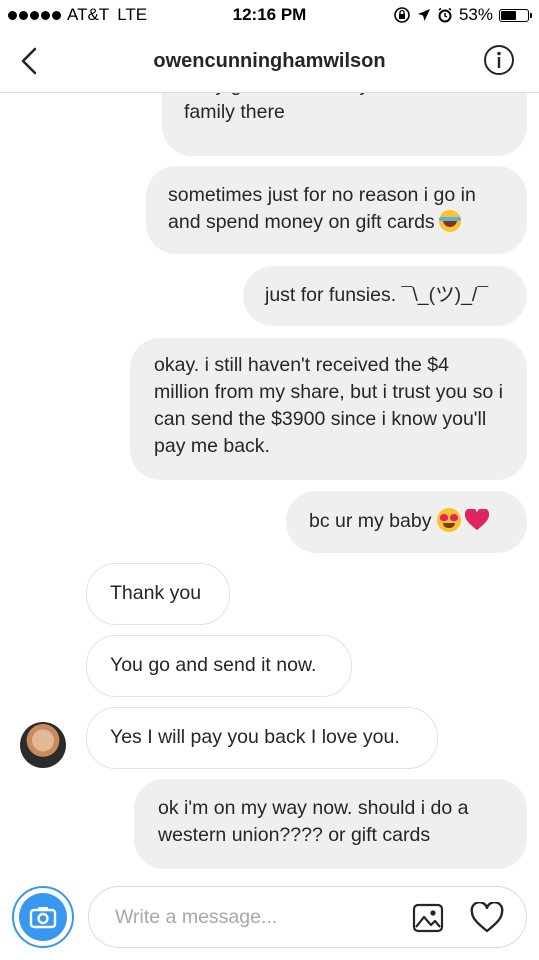 This screenshot has height=960, width=539. I want to click on message-bubble-outgoing: just for funsies. ¯\_(ツ)_/¯, so click(385, 296).